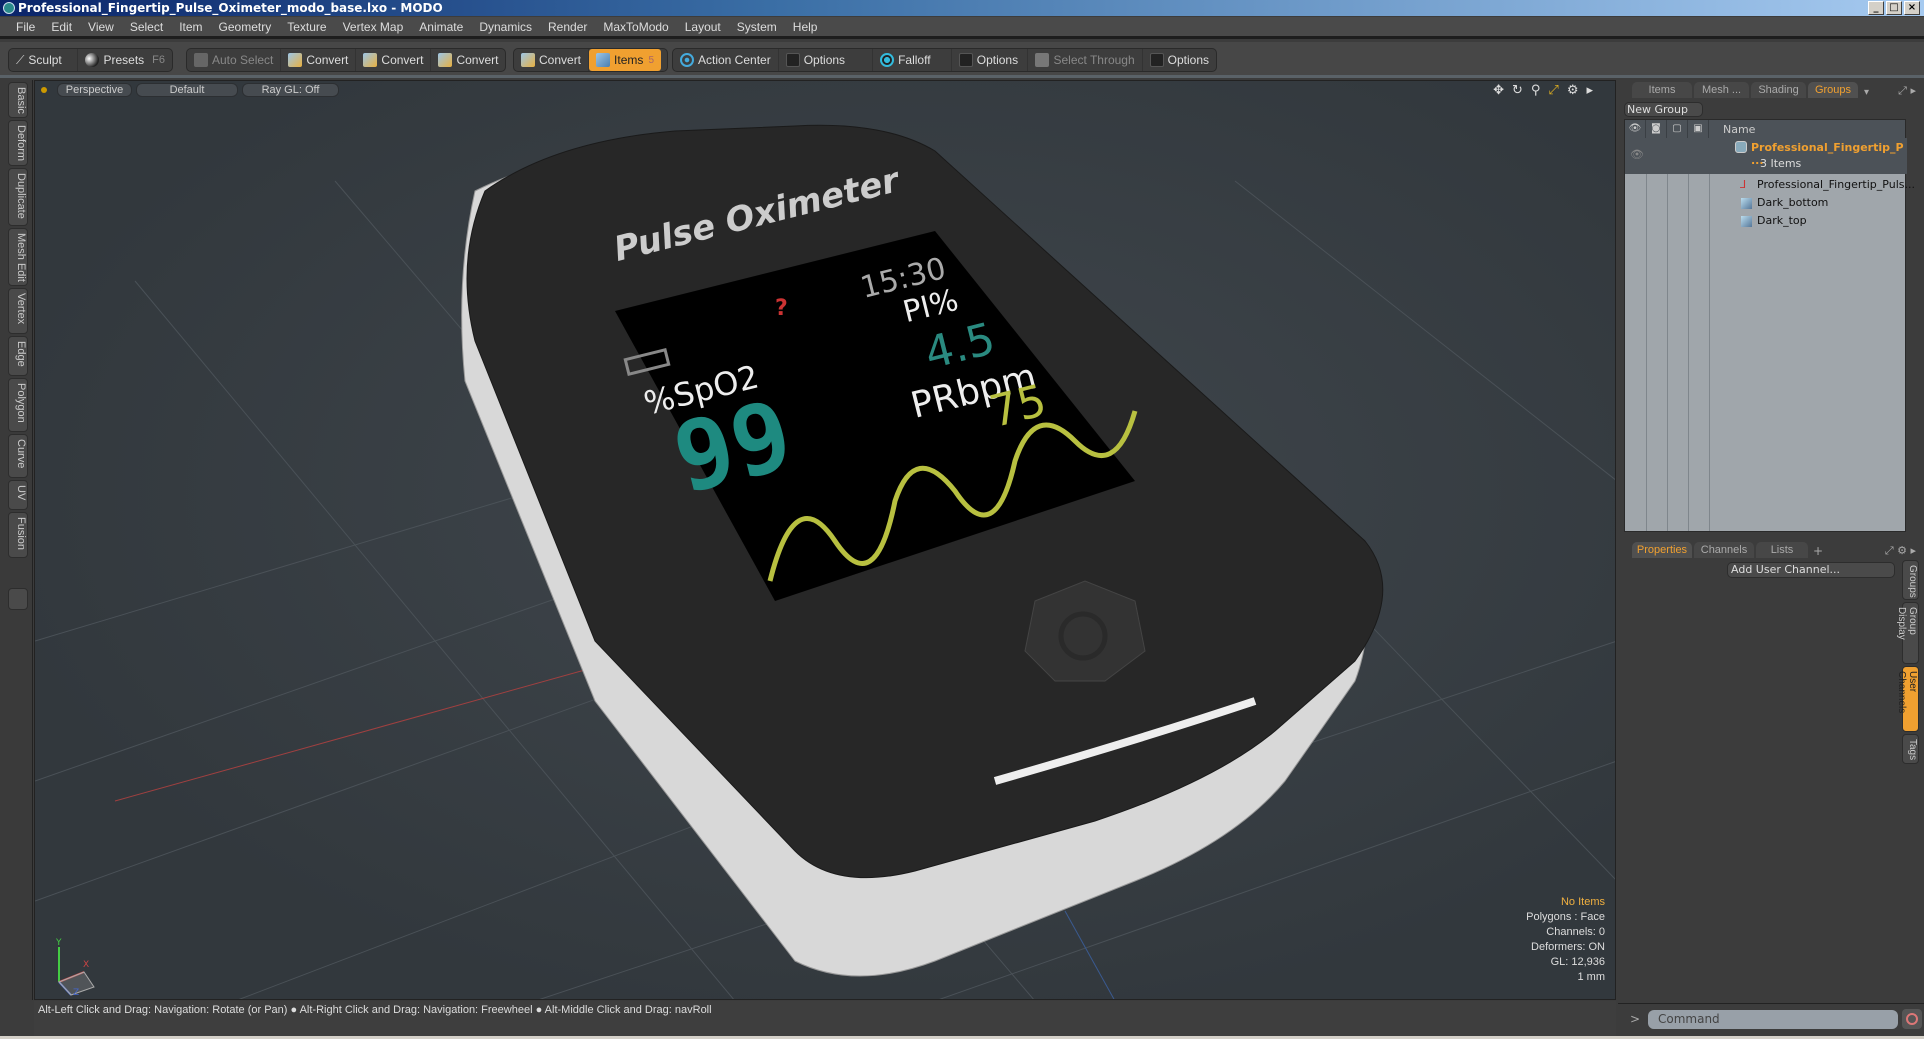 The image size is (1924, 1039). I want to click on action-center-button: Action Center, so click(726, 60).